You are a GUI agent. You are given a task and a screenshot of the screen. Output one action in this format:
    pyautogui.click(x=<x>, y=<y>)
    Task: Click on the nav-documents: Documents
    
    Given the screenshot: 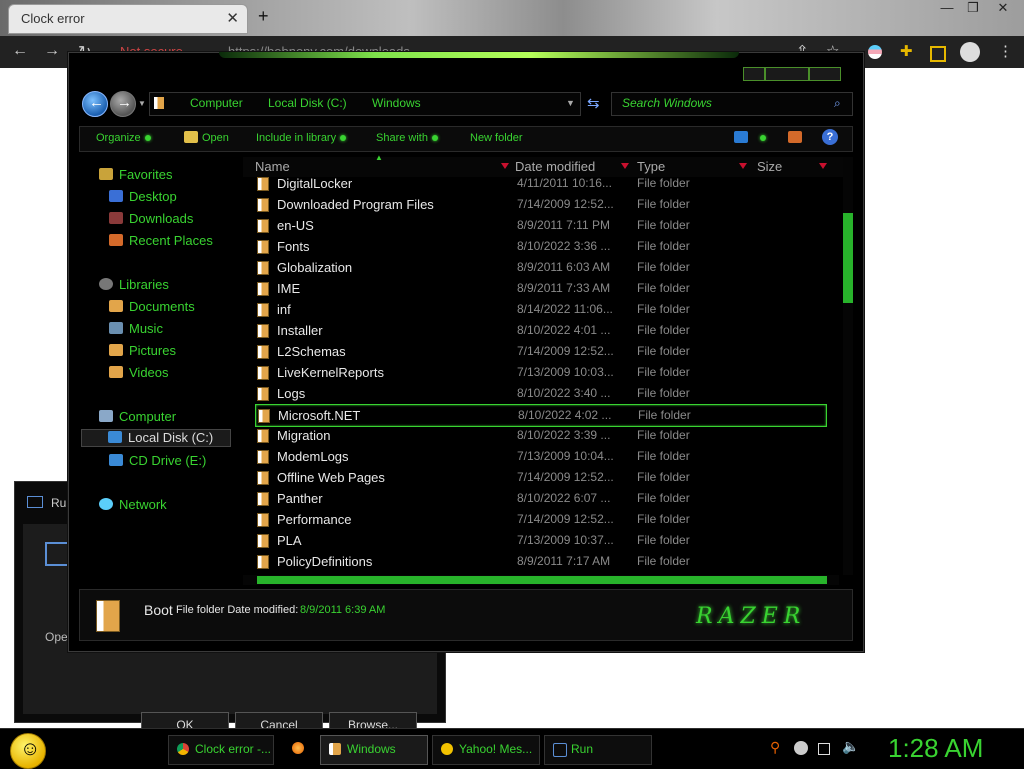 What is the action you would take?
    pyautogui.click(x=152, y=306)
    